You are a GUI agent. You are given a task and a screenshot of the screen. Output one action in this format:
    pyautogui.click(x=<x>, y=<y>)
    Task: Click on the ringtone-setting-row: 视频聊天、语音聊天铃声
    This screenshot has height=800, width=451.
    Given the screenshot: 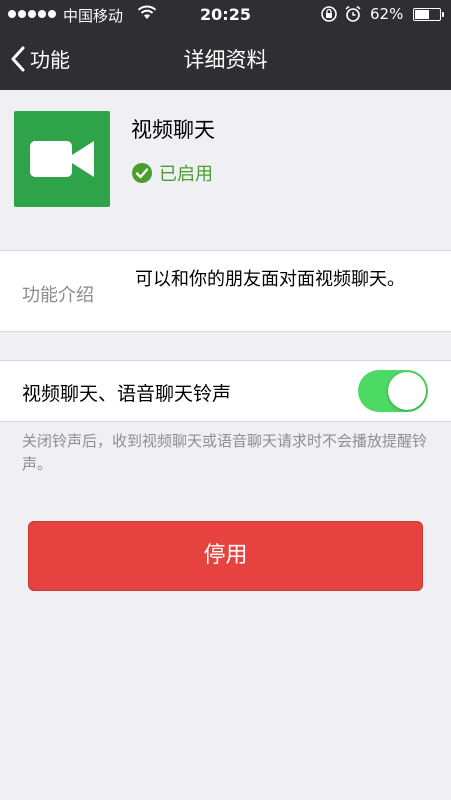 What is the action you would take?
    pyautogui.click(x=225, y=391)
    